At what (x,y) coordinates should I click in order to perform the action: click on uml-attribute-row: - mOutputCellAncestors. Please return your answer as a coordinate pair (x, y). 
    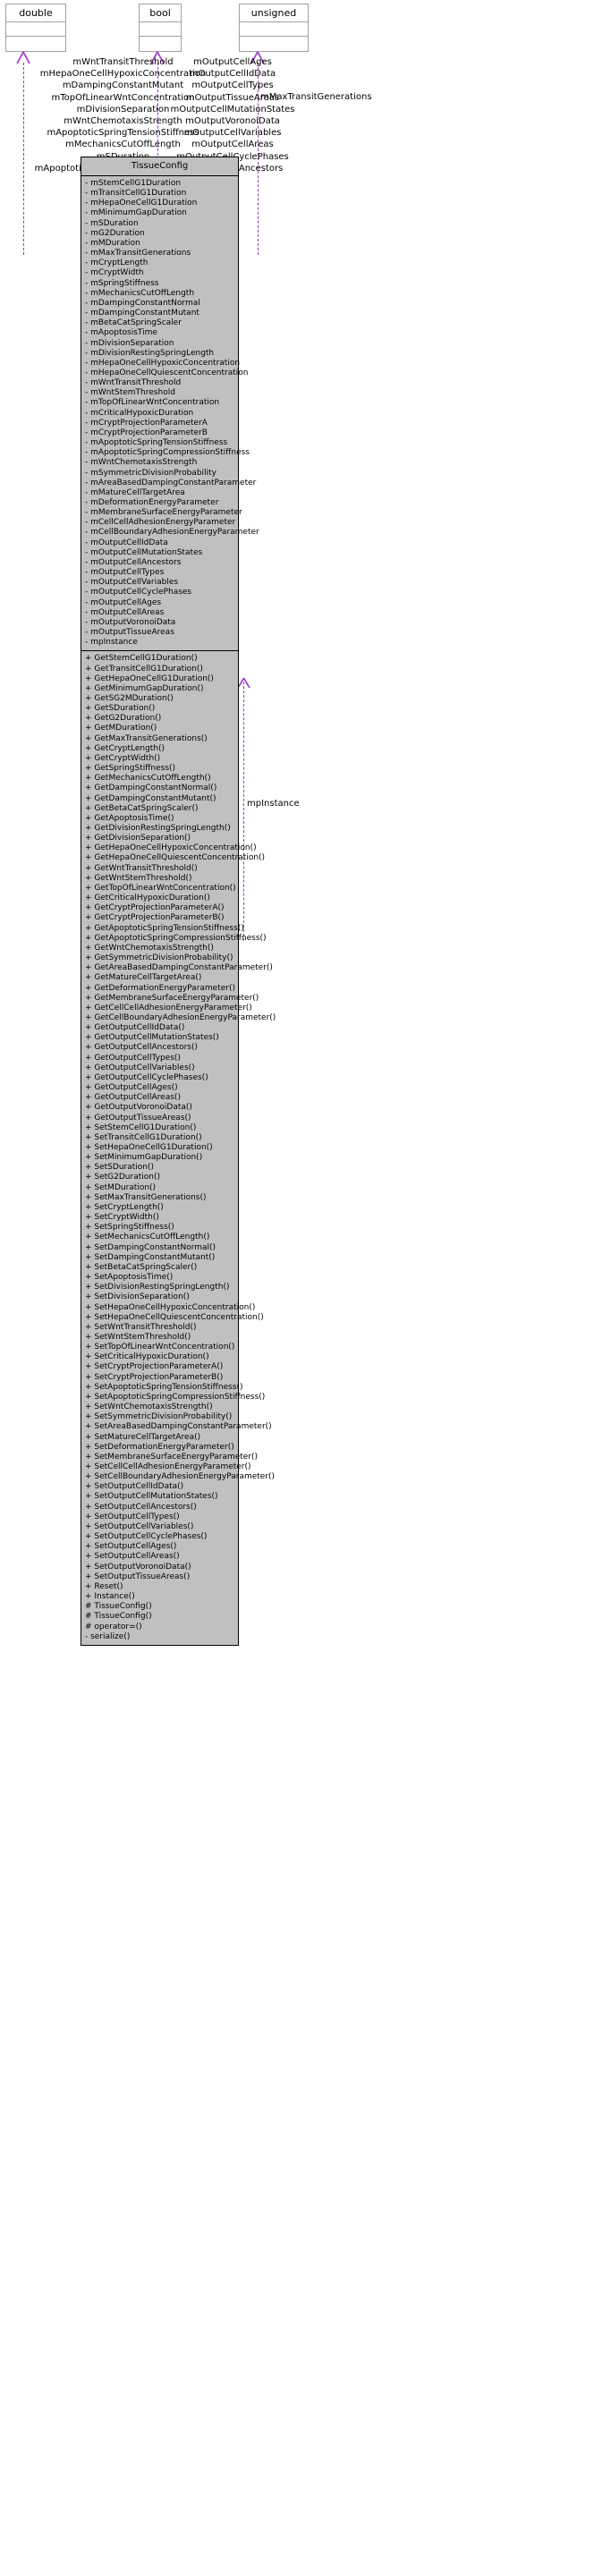
    Looking at the image, I should click on (133, 562).